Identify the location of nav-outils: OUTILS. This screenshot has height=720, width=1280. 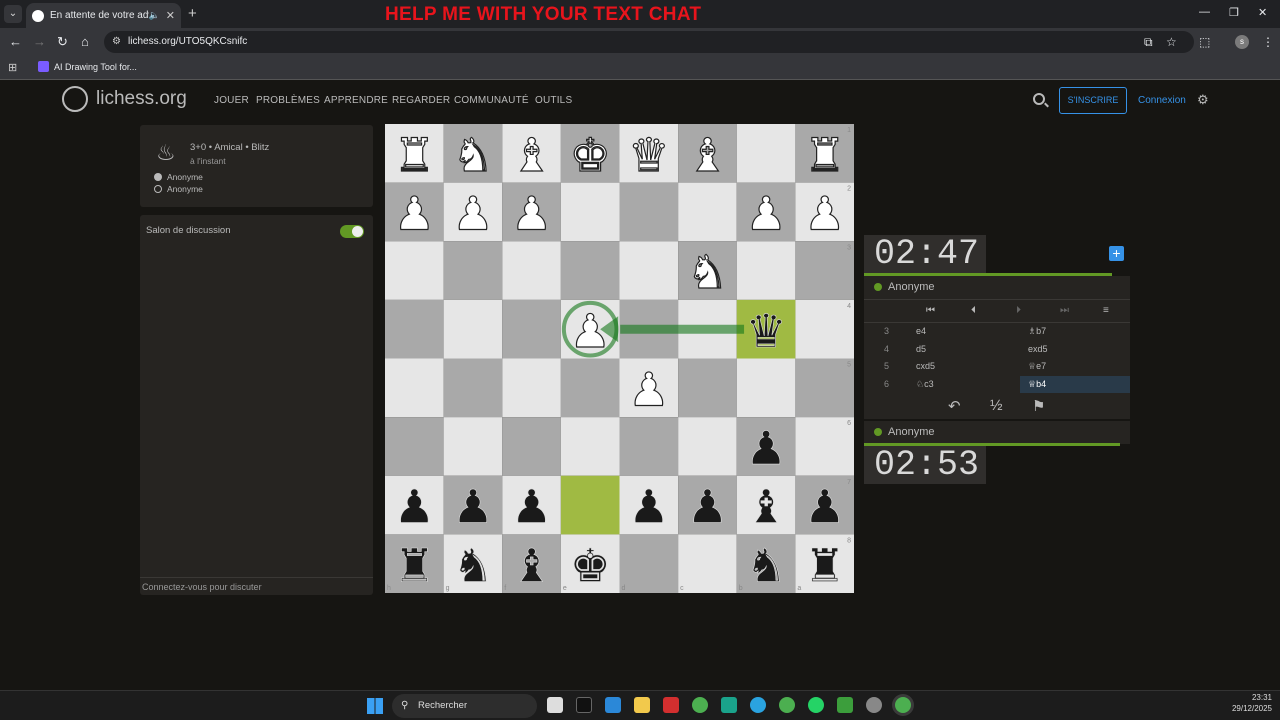
(553, 100).